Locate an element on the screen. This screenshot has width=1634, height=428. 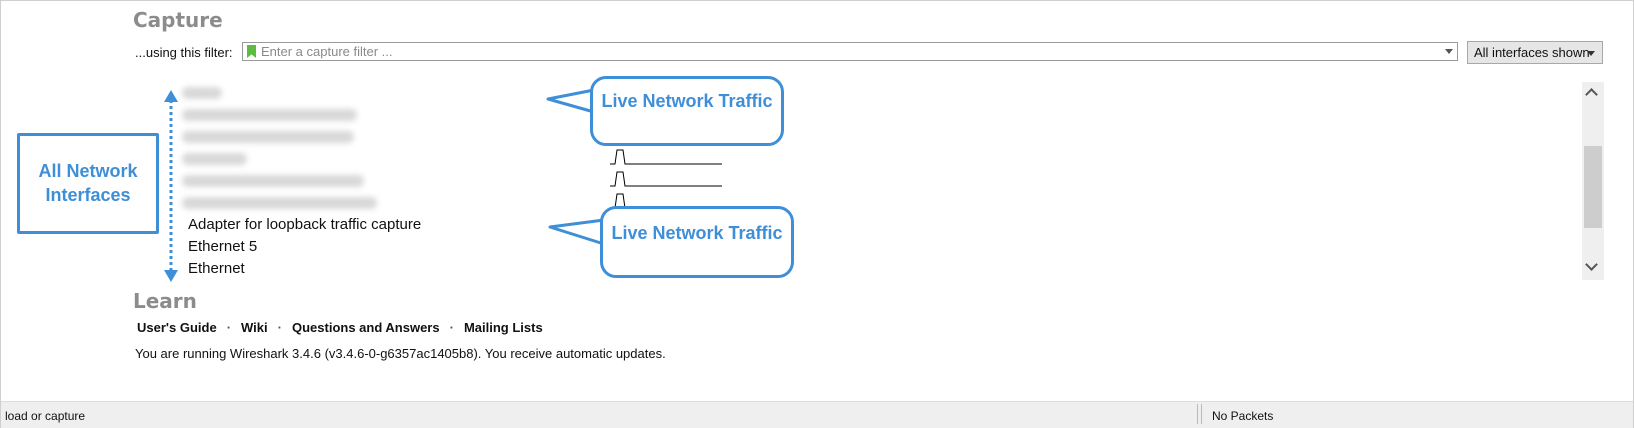
users-guide-link: User's Guide is located at coordinates (177, 327).